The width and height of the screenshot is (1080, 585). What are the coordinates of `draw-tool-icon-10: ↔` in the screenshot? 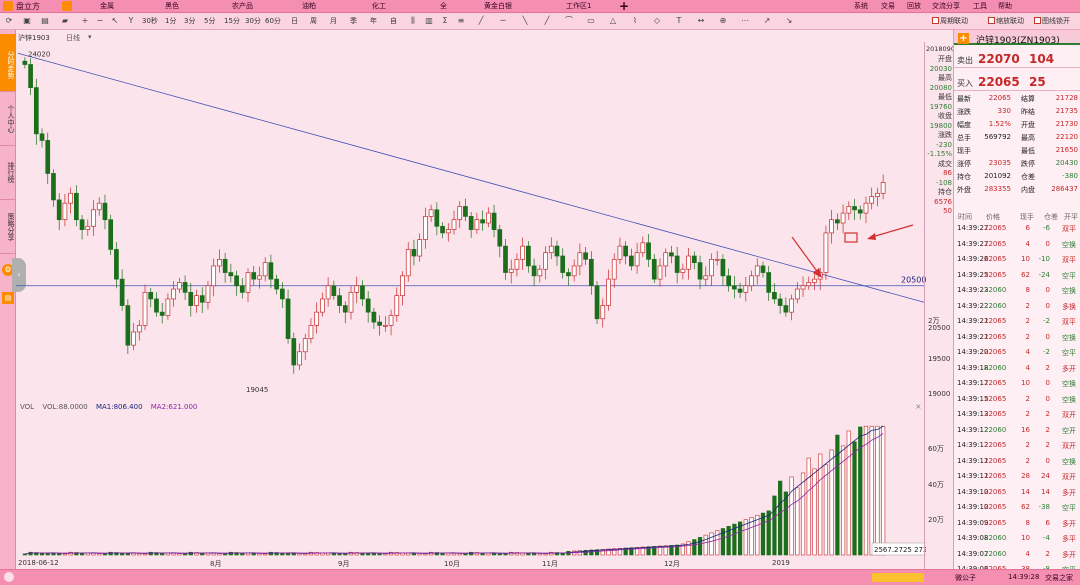 It's located at (701, 21).